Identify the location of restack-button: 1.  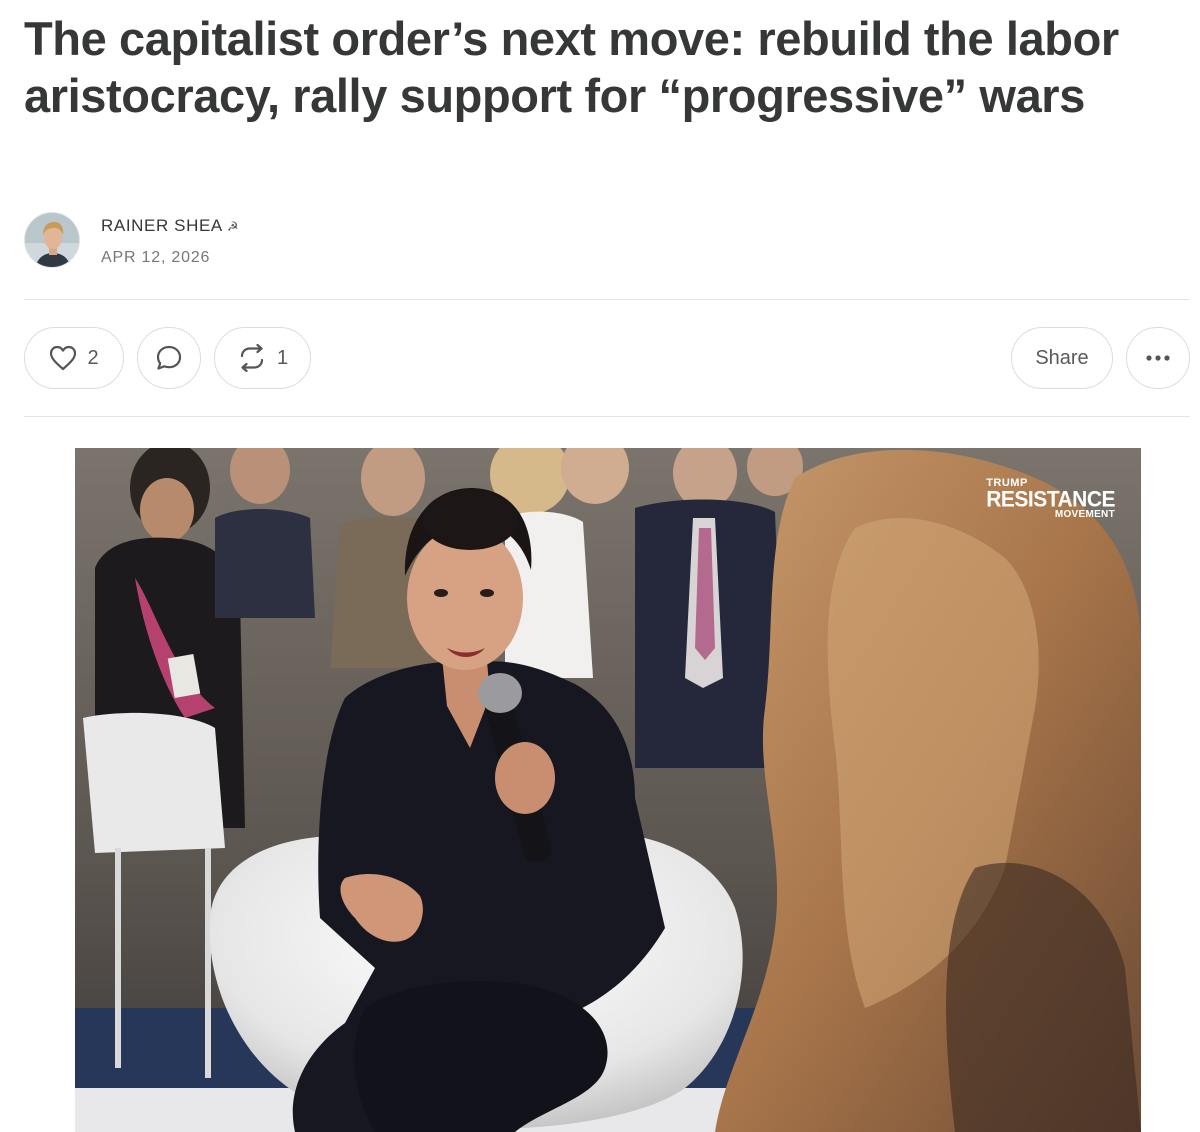
(262, 358).